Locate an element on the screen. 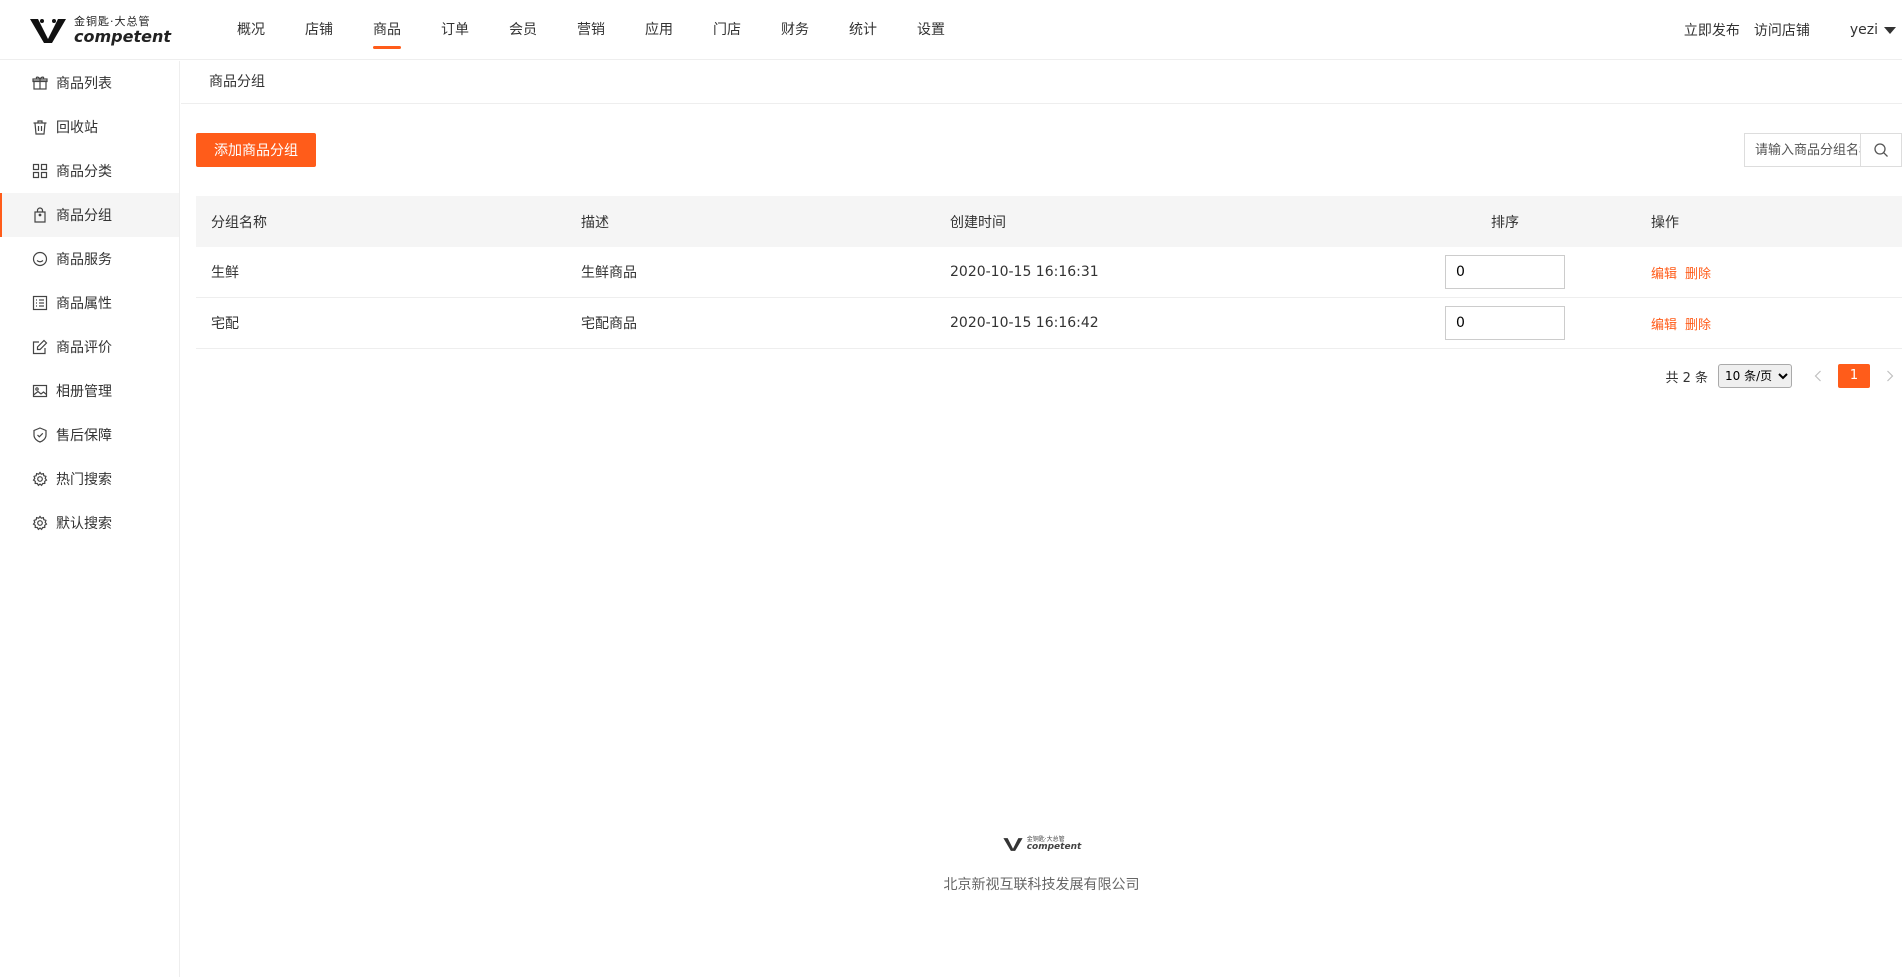  bag-icon is located at coordinates (40, 215).